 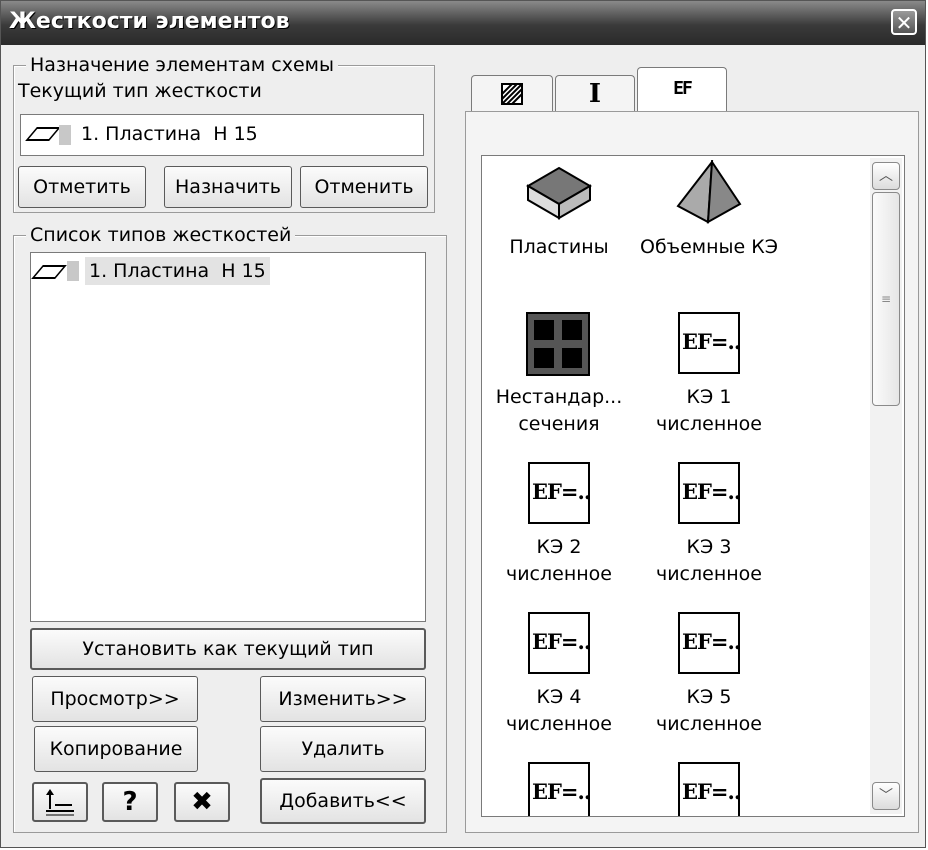 What do you see at coordinates (149, 21) in the screenshot?
I see `window-title: Жесткости элементов` at bounding box center [149, 21].